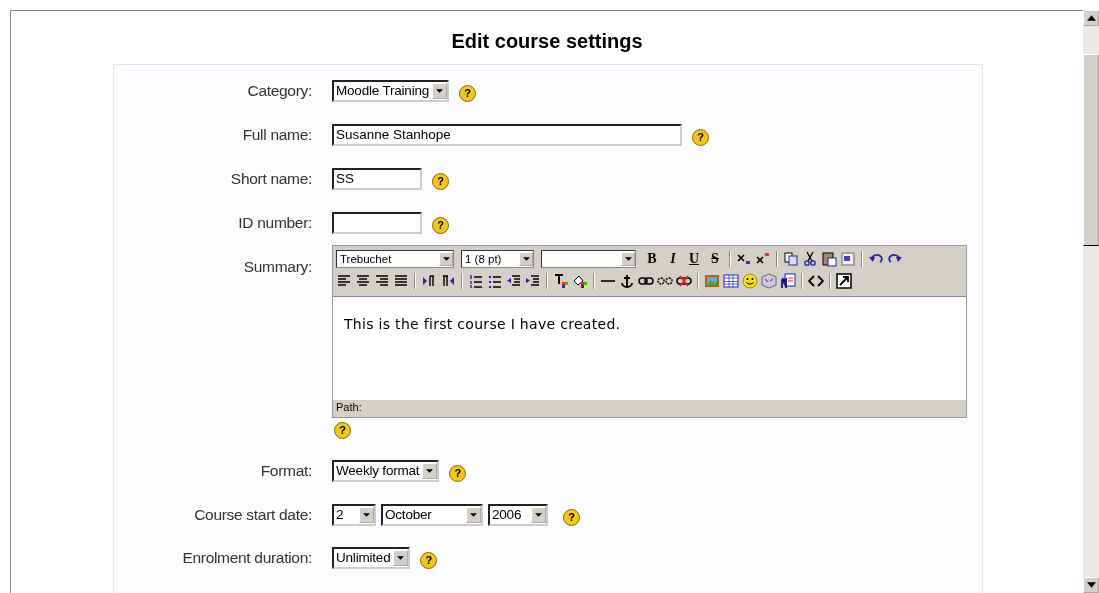 The width and height of the screenshot is (1099, 593). What do you see at coordinates (791, 259) in the screenshot?
I see `copy-icon` at bounding box center [791, 259].